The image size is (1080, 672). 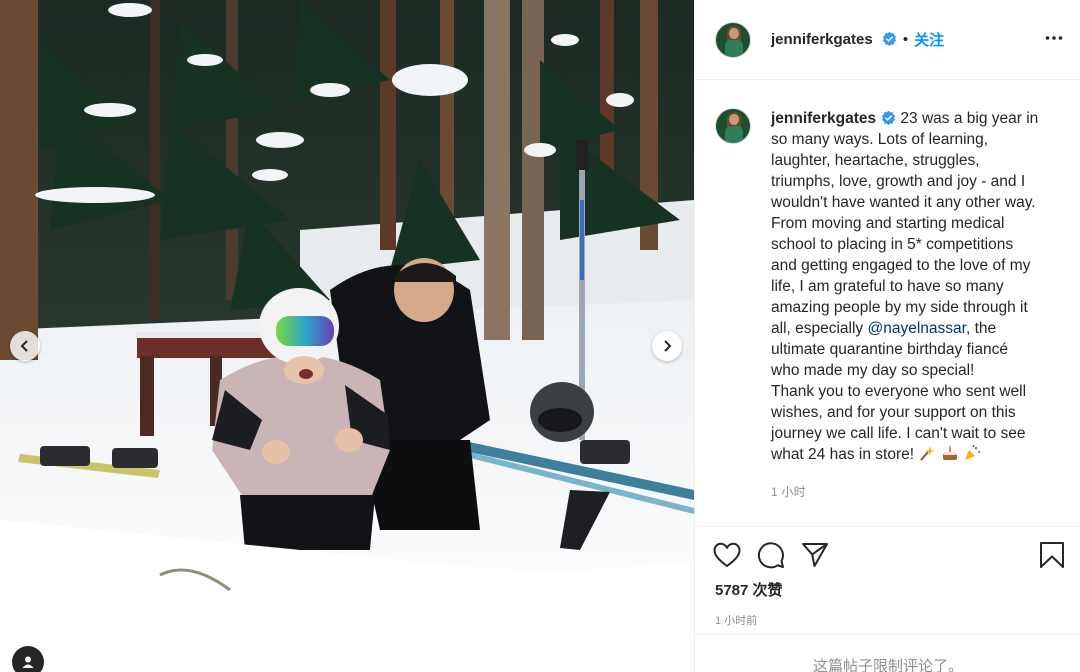 What do you see at coordinates (1054, 38) in the screenshot?
I see `more-options-icon` at bounding box center [1054, 38].